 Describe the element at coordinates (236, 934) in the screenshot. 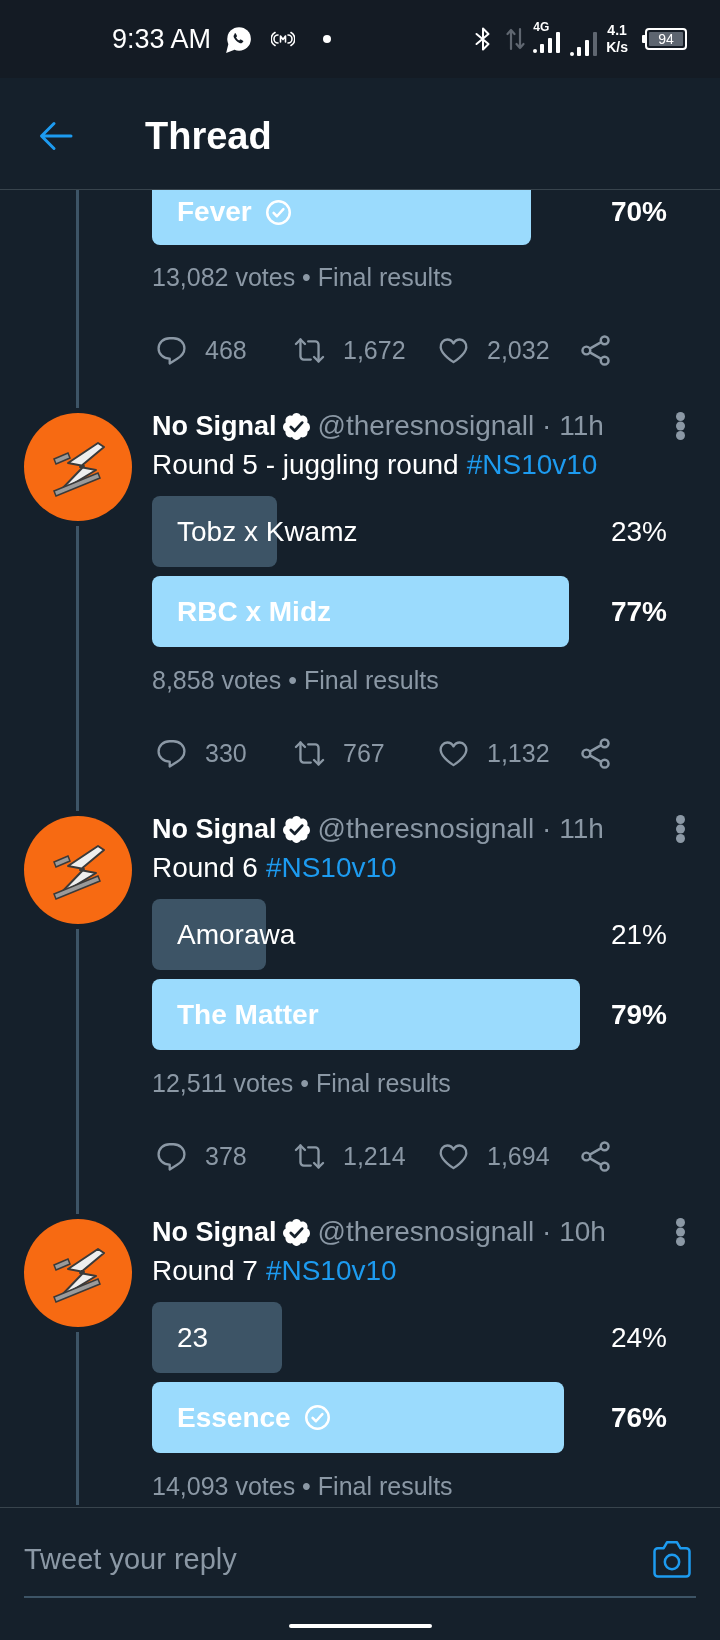

I see `poll-option-label: Amorawa` at that location.